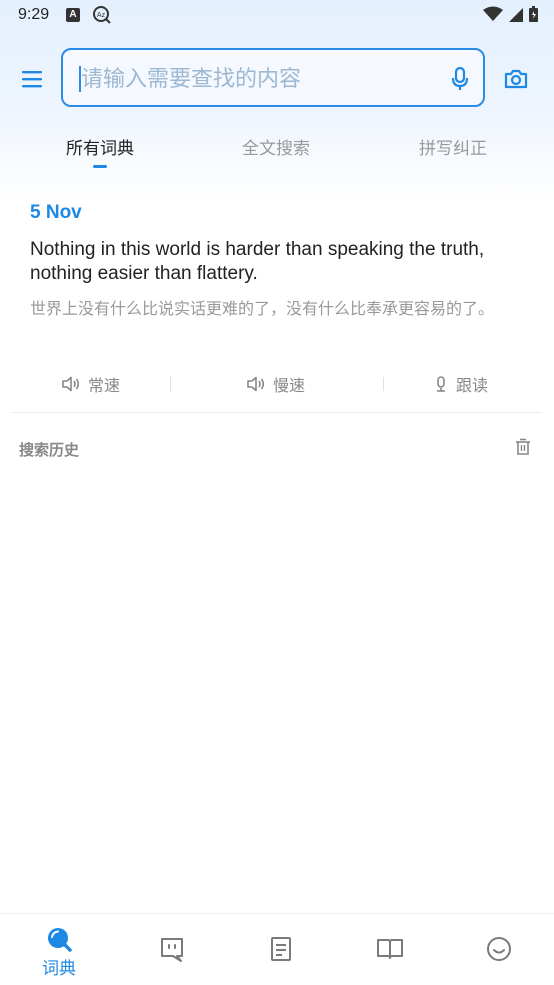  I want to click on camera-icon, so click(516, 79).